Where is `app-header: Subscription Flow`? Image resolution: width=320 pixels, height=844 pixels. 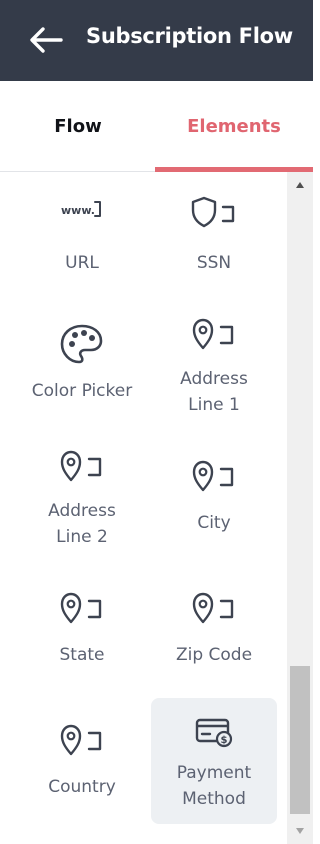
app-header: Subscription Flow is located at coordinates (156, 40).